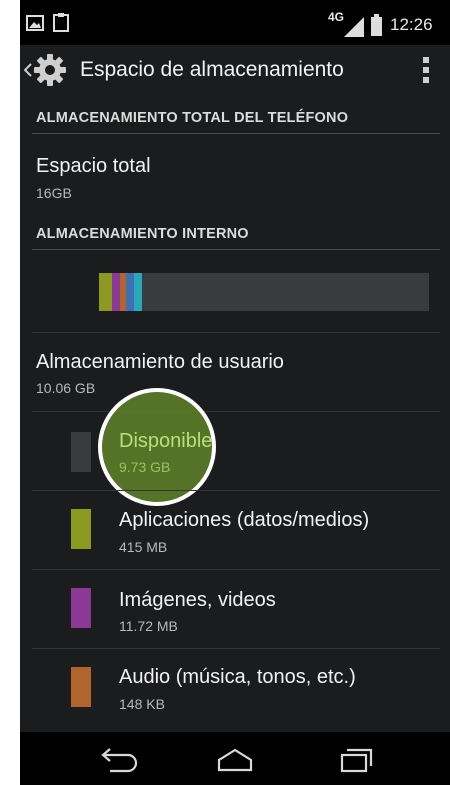 This screenshot has width=450, height=785. What do you see at coordinates (105, 292) in the screenshot?
I see `storage-bar-segment-apps` at bounding box center [105, 292].